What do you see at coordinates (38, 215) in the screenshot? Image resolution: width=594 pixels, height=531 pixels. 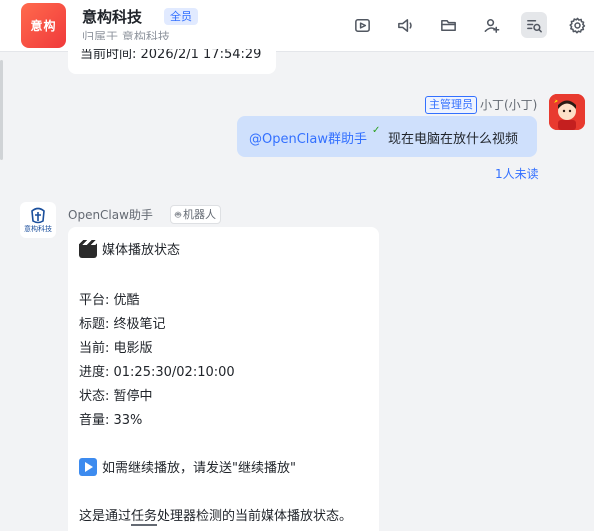 I see `company-logo-icon` at bounding box center [38, 215].